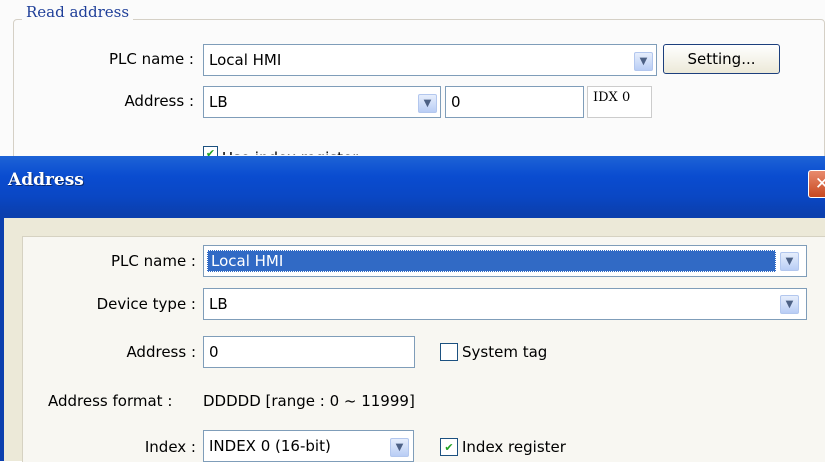  I want to click on address-value: 0, so click(214, 352).